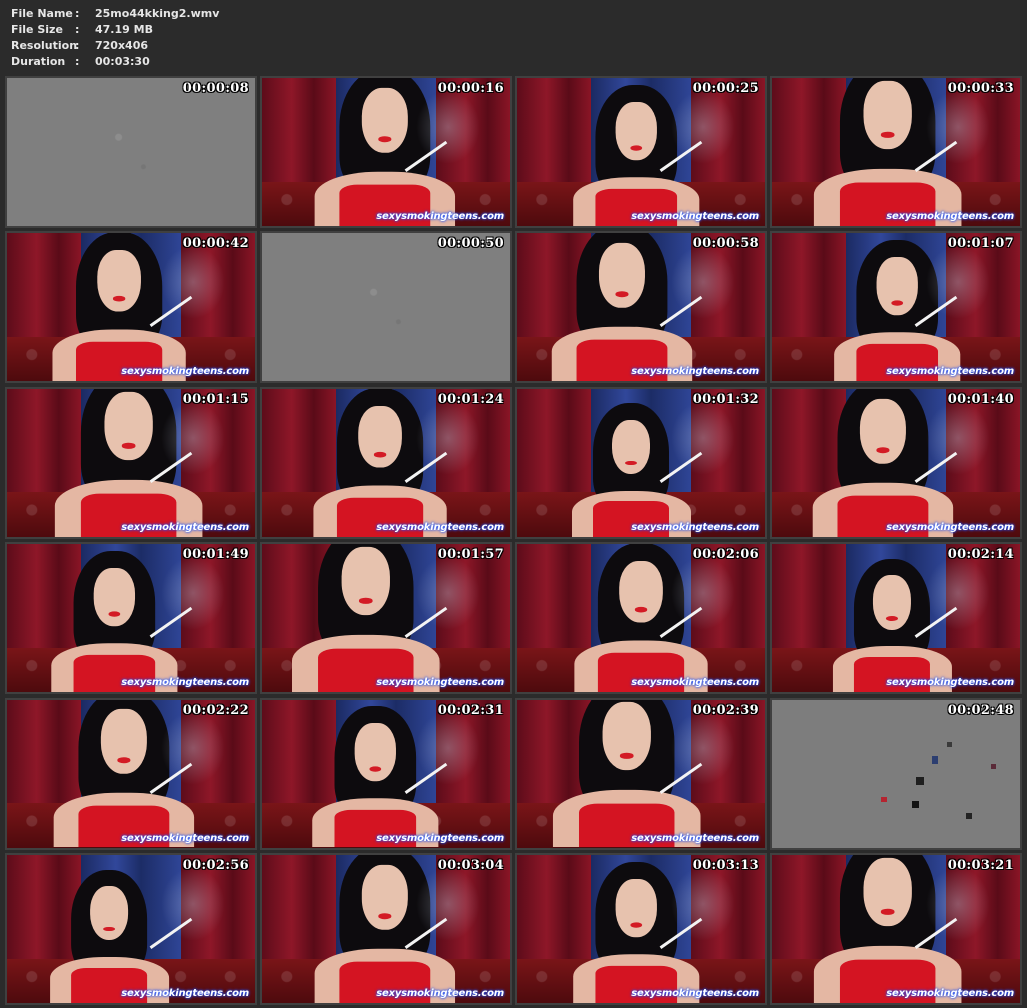 Image resolution: width=1027 pixels, height=1008 pixels. Describe the element at coordinates (896, 152) in the screenshot. I see `thumbnail: sexysmokingteens.com 00:00:33` at that location.